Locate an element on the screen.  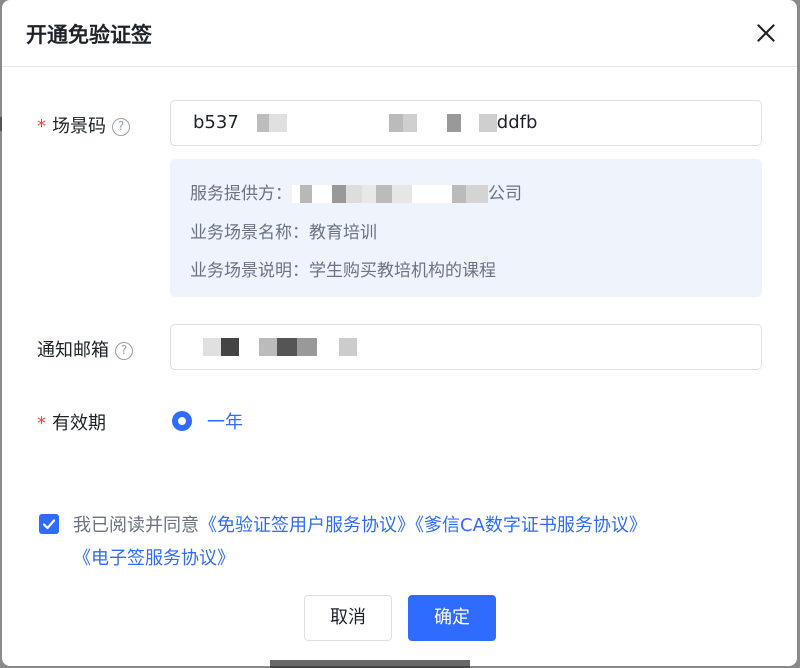
agreement-link-ca: 《爹信CA数字证书服务协议》 is located at coordinates (531, 525).